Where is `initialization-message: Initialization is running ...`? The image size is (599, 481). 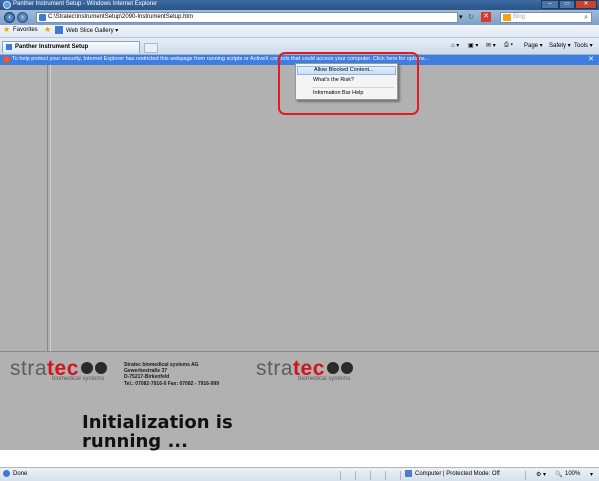 initialization-message: Initialization is running ... is located at coordinates (157, 432).